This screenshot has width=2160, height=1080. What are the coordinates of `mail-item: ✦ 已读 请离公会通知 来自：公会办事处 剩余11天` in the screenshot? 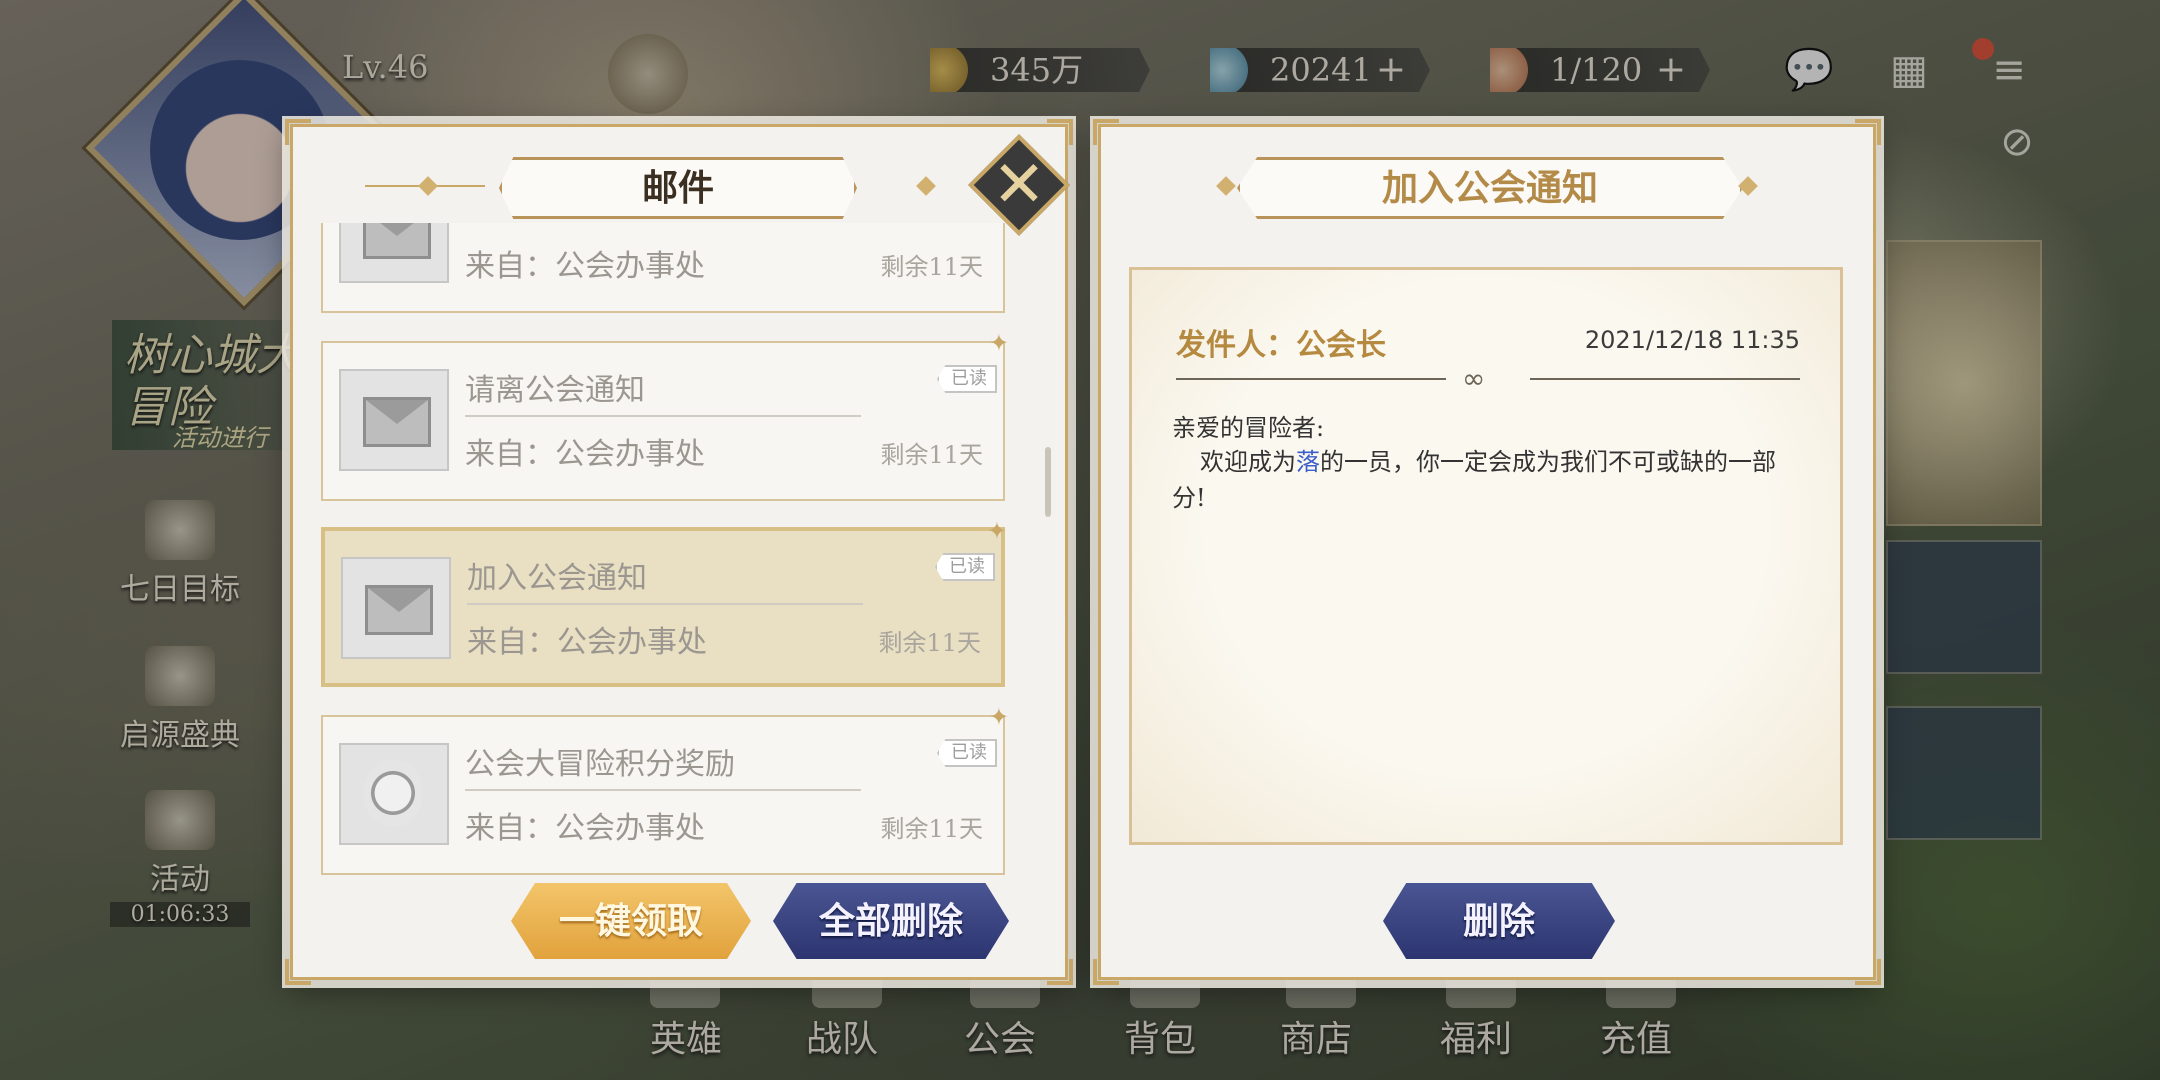 It's located at (665, 415).